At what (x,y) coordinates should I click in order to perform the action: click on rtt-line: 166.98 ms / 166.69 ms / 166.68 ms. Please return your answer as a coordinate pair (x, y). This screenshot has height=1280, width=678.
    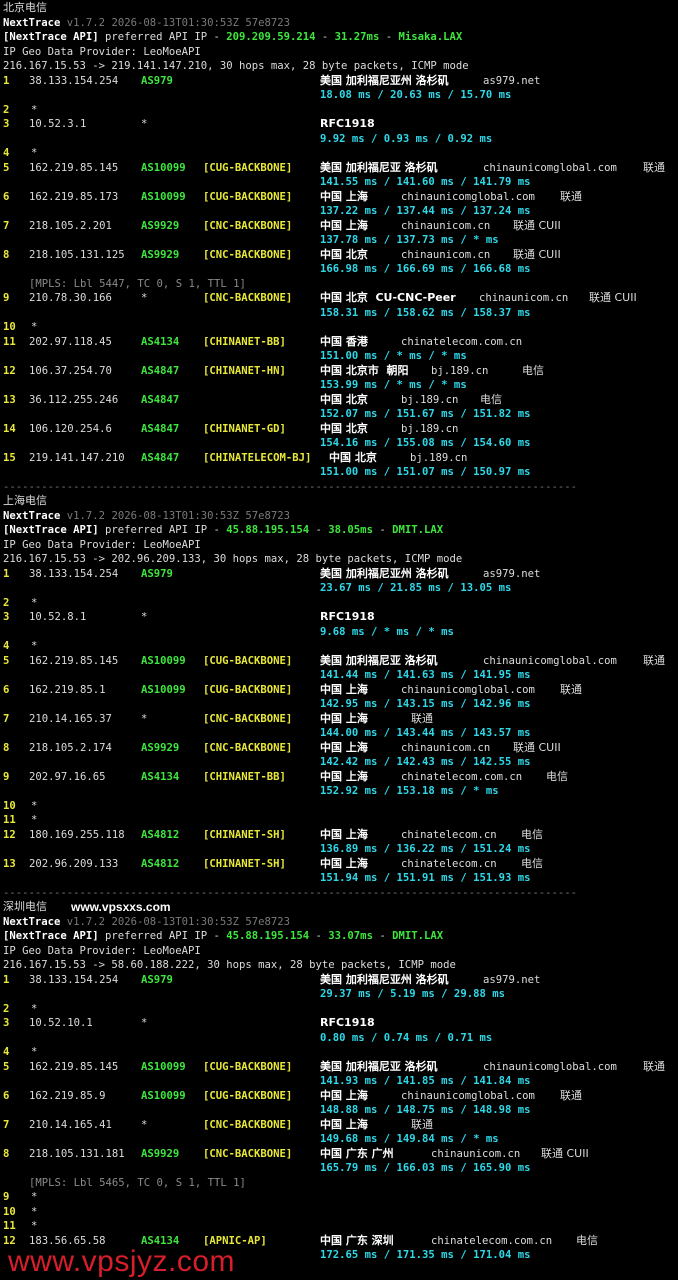
    Looking at the image, I should click on (340, 269).